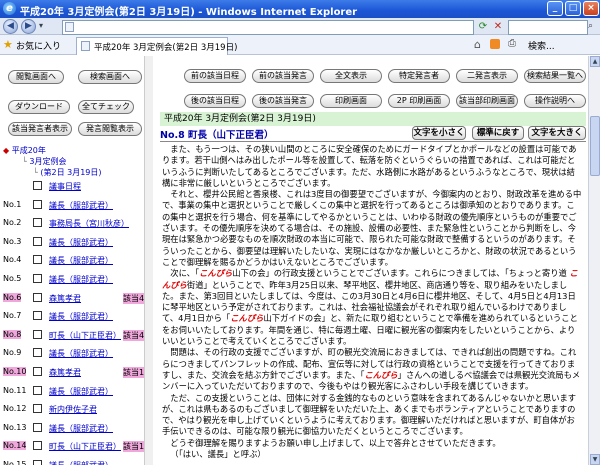  I want to click on check-all-button: 全てチェック, so click(106, 107).